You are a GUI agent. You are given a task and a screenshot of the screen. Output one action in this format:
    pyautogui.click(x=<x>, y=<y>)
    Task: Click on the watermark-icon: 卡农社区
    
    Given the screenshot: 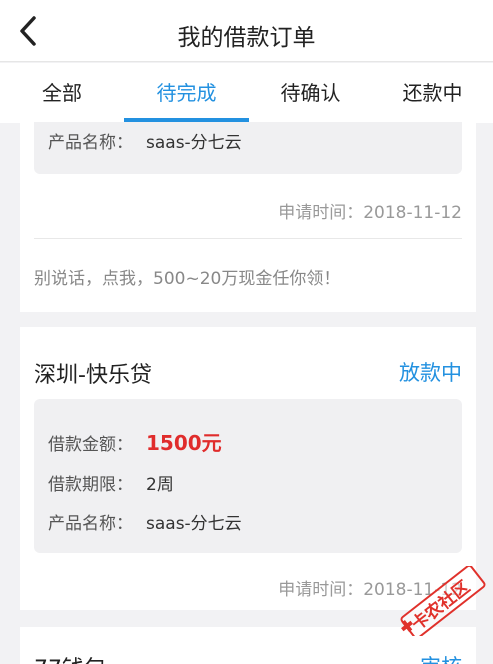 What is the action you would take?
    pyautogui.click(x=443, y=602)
    